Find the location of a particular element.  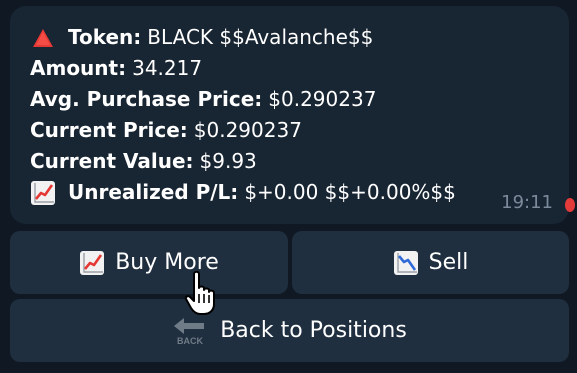

amount-label: Amount: is located at coordinates (78, 68).